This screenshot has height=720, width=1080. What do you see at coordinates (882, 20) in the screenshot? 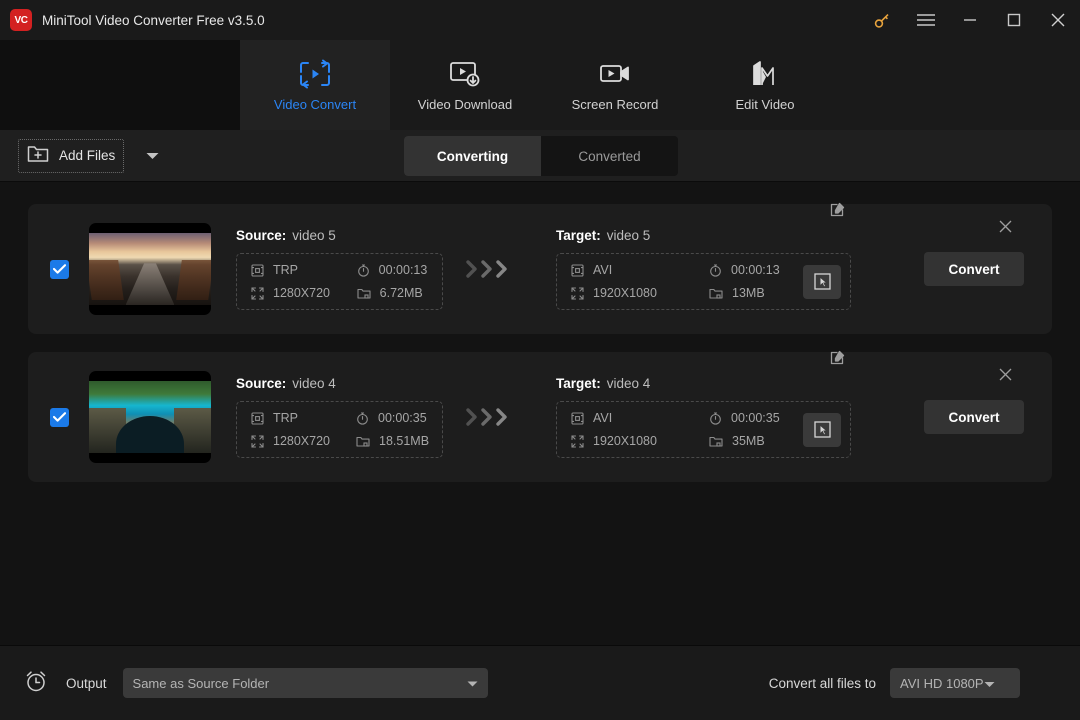
I see `key-icon` at bounding box center [882, 20].